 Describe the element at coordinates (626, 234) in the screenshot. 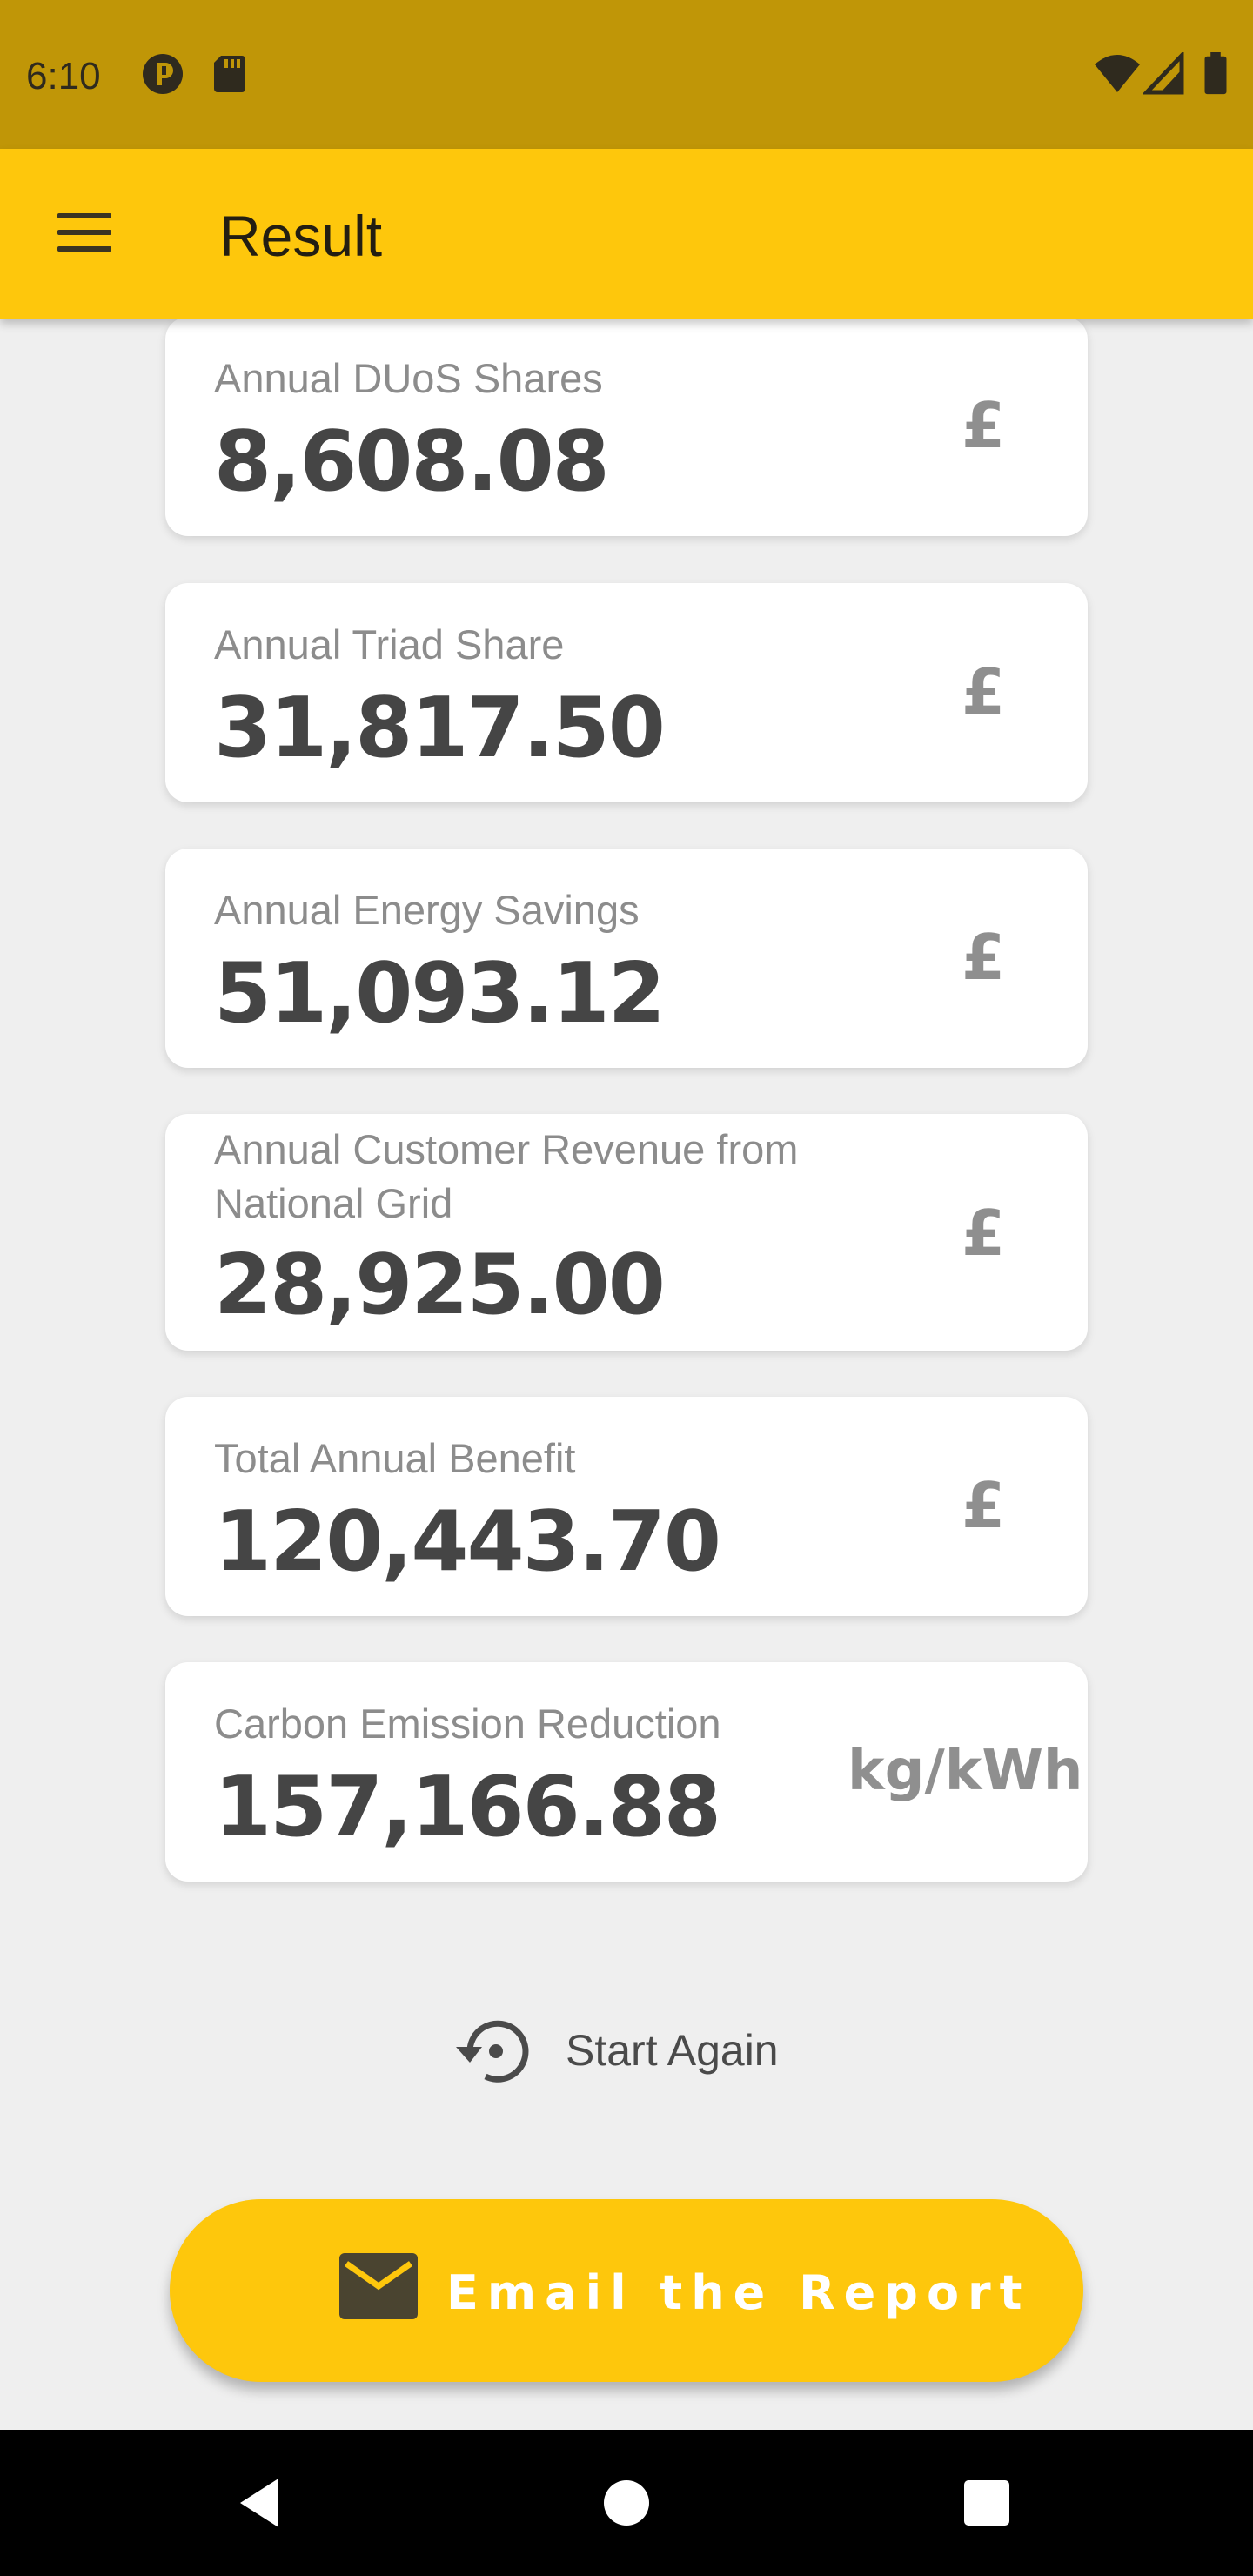

I see `app-bar: Result` at that location.